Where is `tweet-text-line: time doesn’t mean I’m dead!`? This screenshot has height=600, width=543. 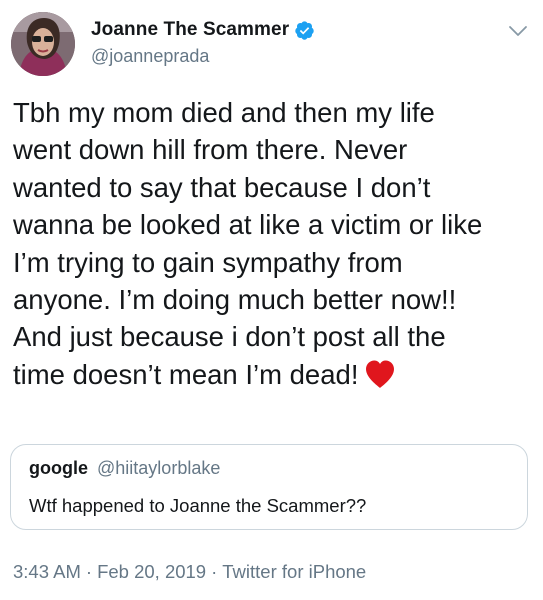 tweet-text-line: time doesn’t mean I’m dead! is located at coordinates (186, 374).